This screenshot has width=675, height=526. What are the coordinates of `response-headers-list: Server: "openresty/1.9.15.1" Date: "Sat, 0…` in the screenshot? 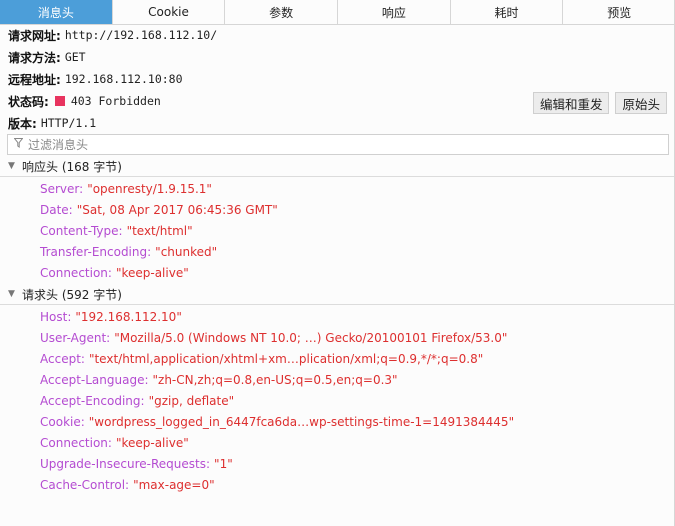 It's located at (159, 230).